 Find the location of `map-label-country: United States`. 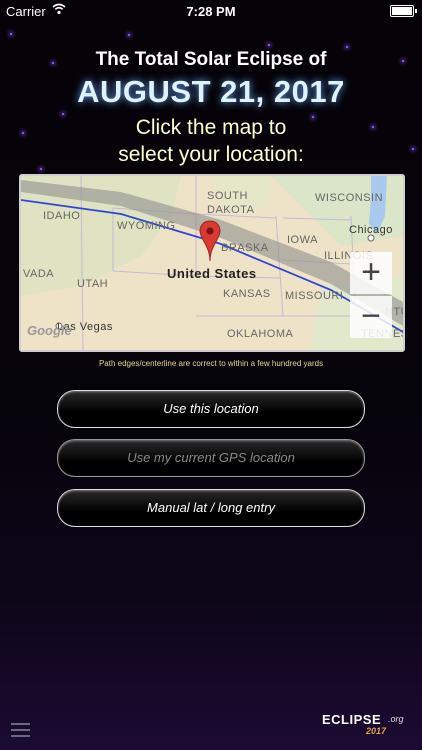

map-label-country: United States is located at coordinates (212, 273).